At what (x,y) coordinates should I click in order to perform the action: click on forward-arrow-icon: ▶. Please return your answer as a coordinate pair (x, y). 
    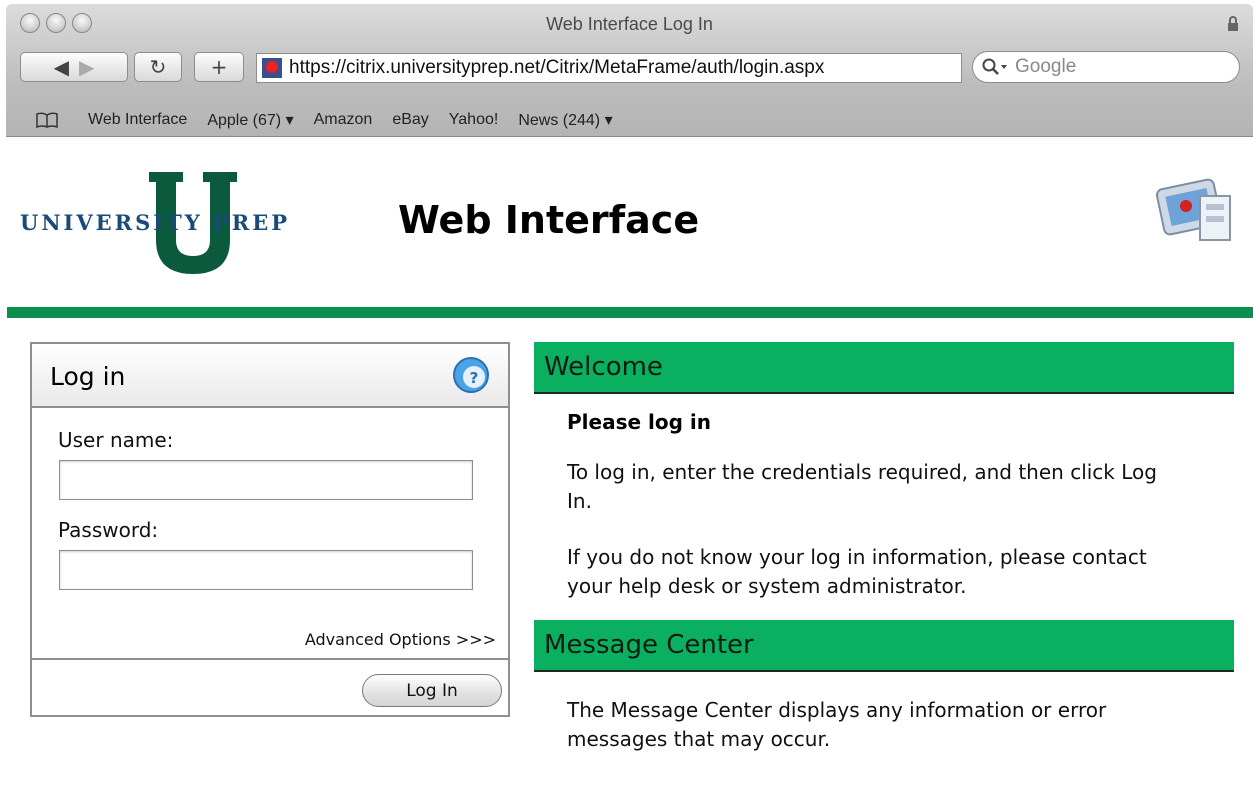
    Looking at the image, I should click on (86, 67).